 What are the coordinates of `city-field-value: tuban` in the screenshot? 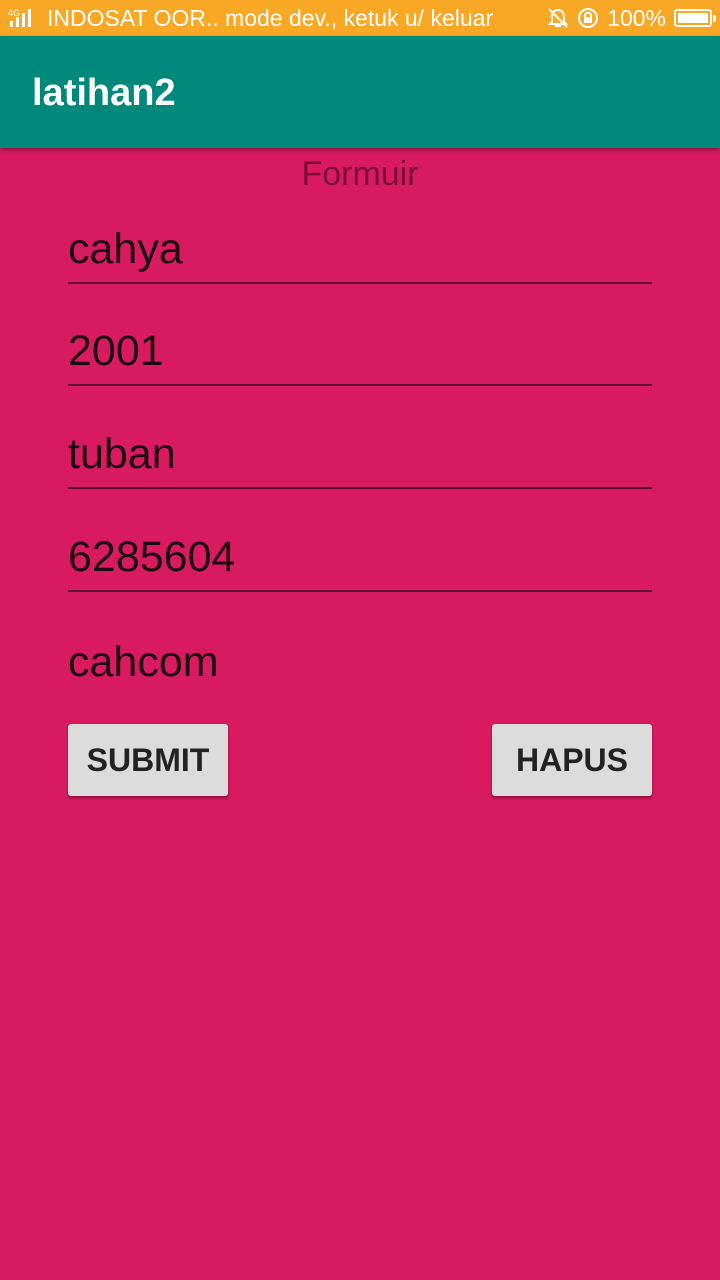 It's located at (122, 454).